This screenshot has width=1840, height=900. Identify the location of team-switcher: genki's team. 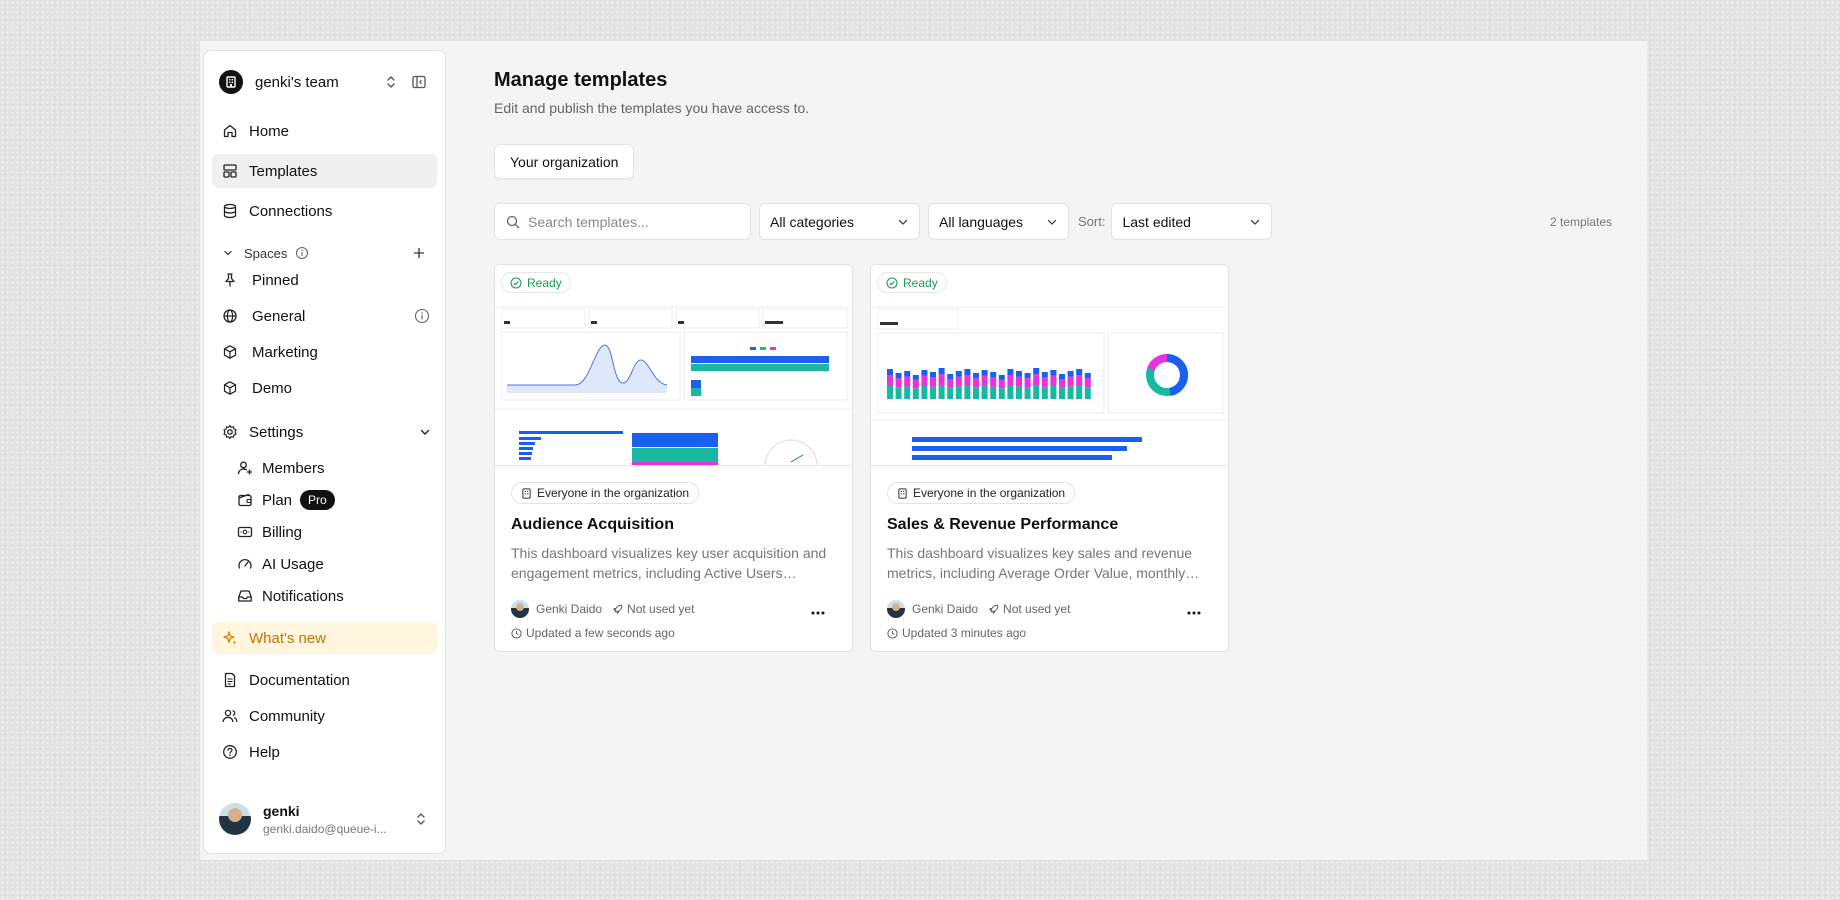
(326, 82).